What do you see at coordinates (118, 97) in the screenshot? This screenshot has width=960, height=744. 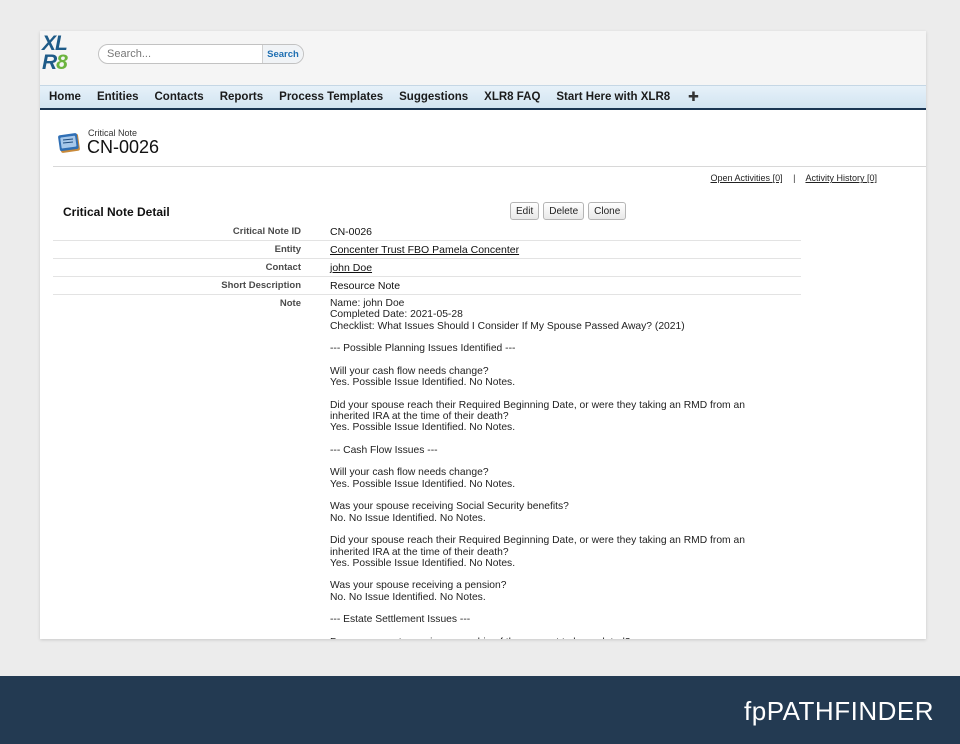 I see `tab-entities: Entities` at bounding box center [118, 97].